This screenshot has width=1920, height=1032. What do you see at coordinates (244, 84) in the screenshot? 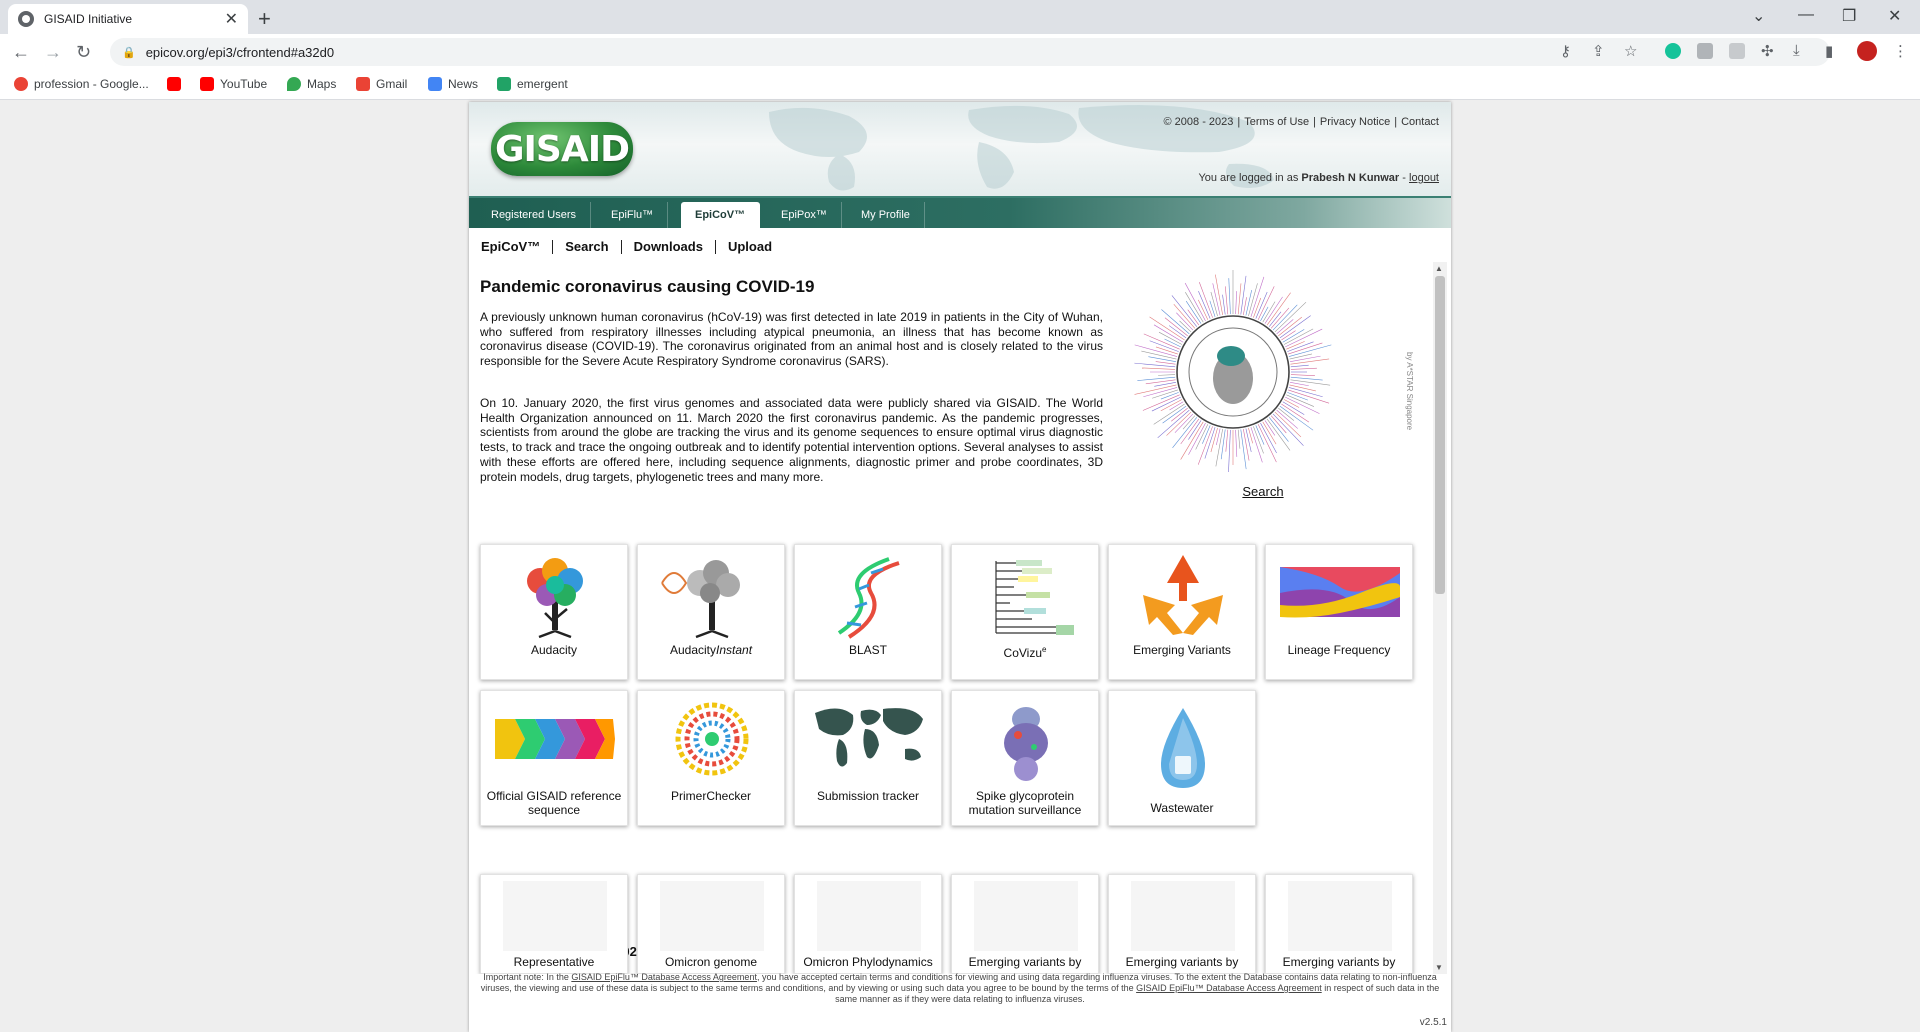
I see `bookmark-label: YouTube` at bounding box center [244, 84].